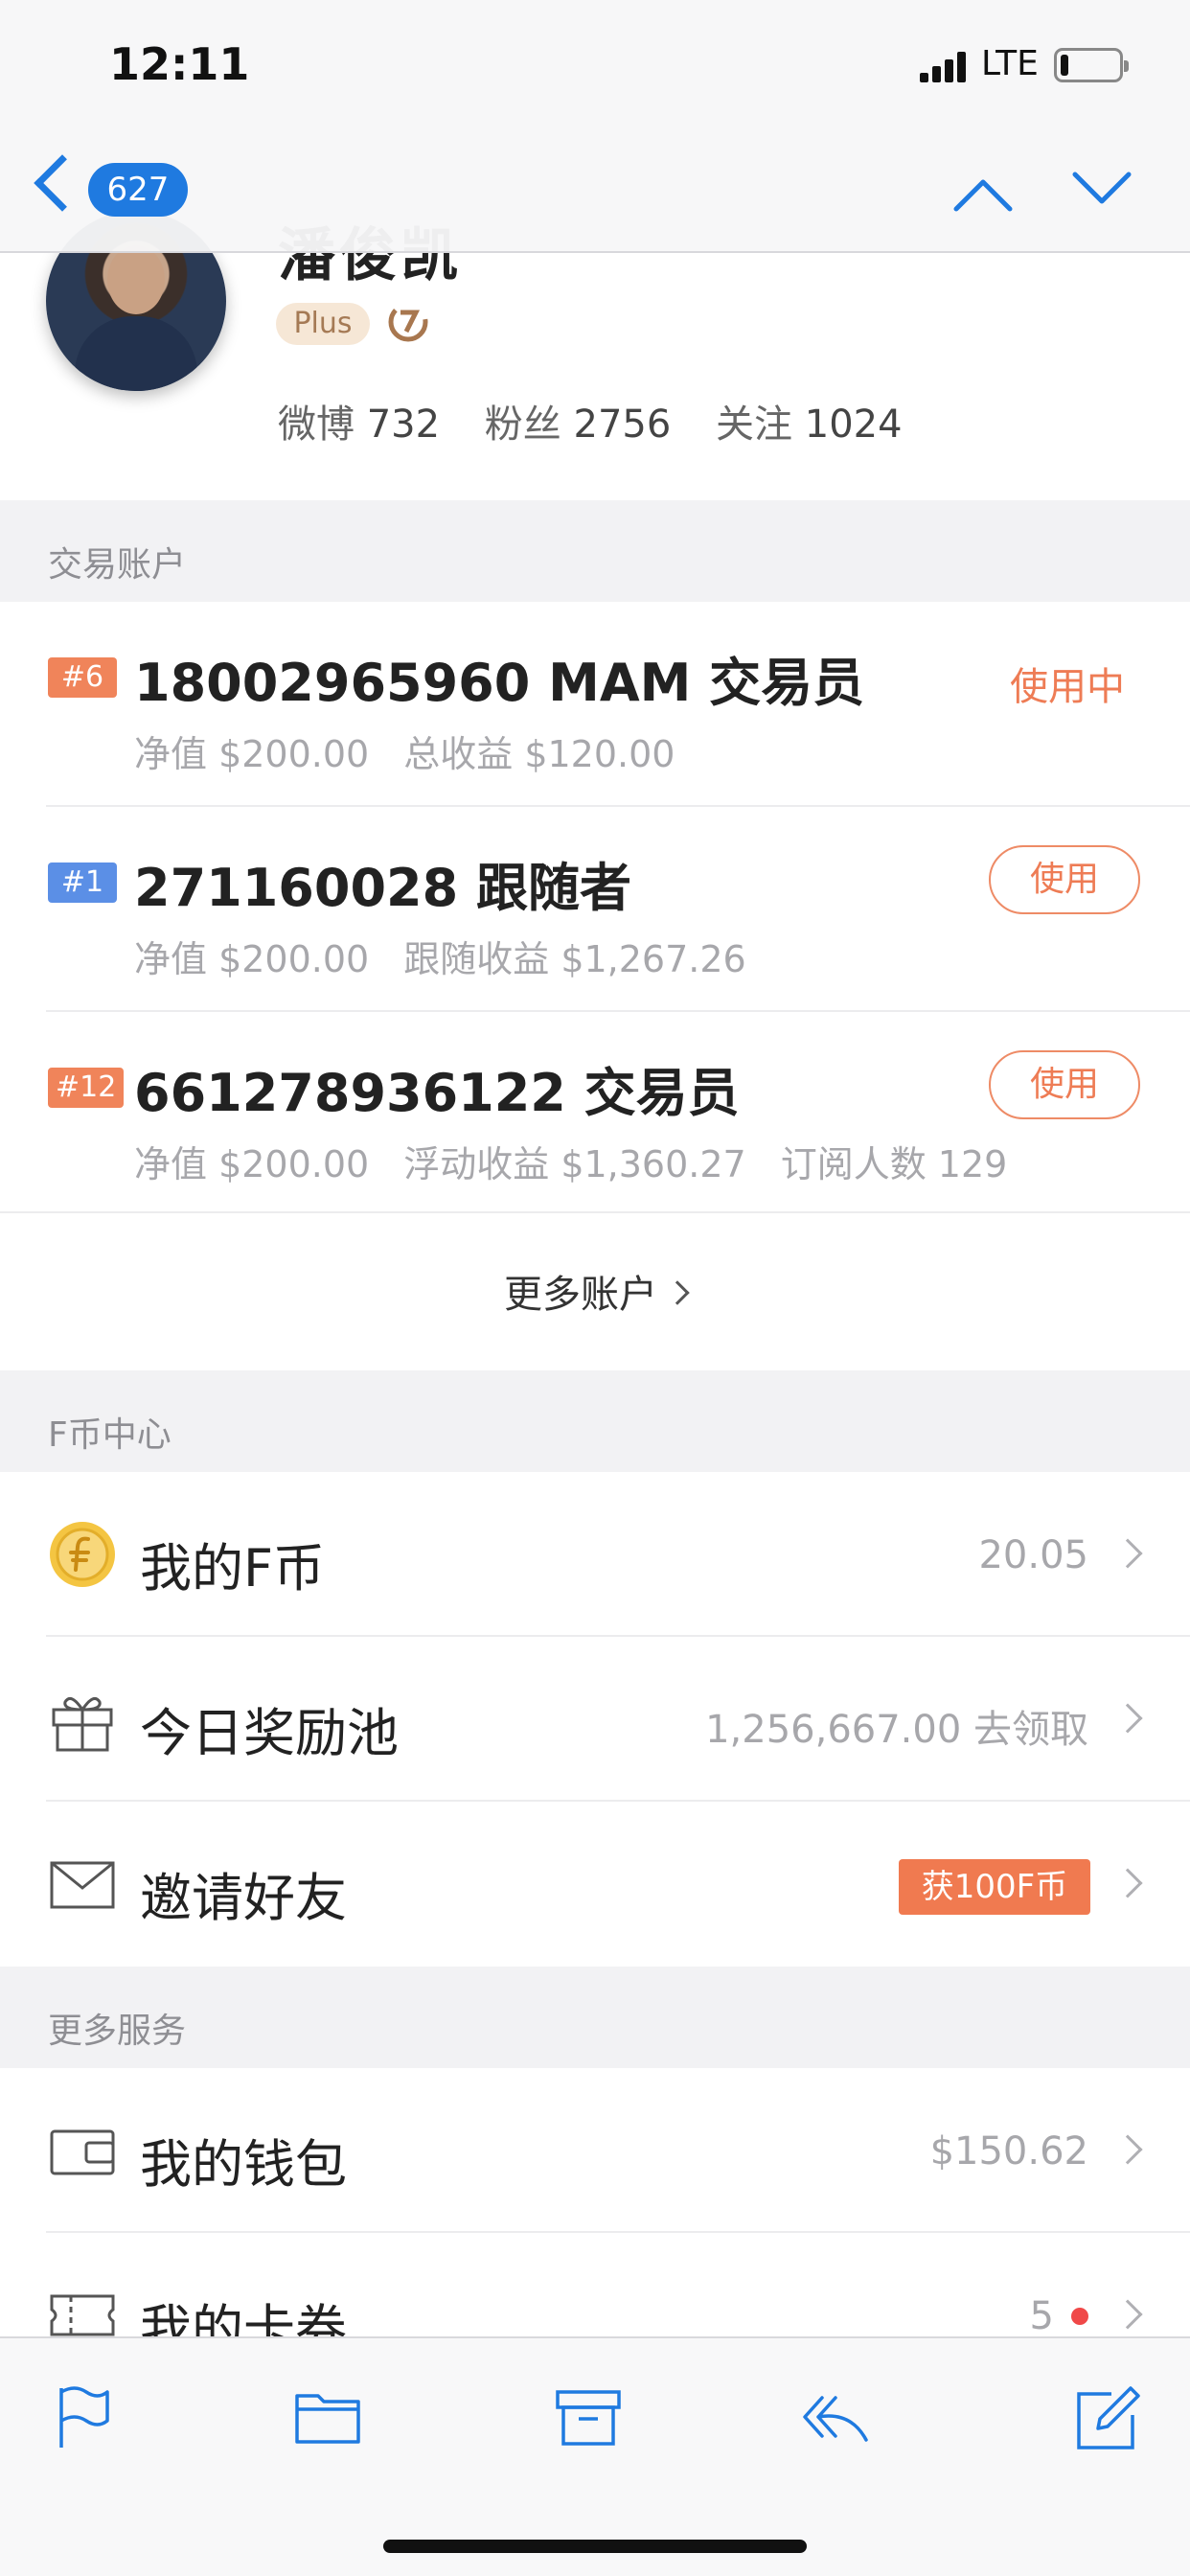 This screenshot has width=1190, height=2576. Describe the element at coordinates (580, 1295) in the screenshot. I see `more-accounts-text: 更多账户` at that location.